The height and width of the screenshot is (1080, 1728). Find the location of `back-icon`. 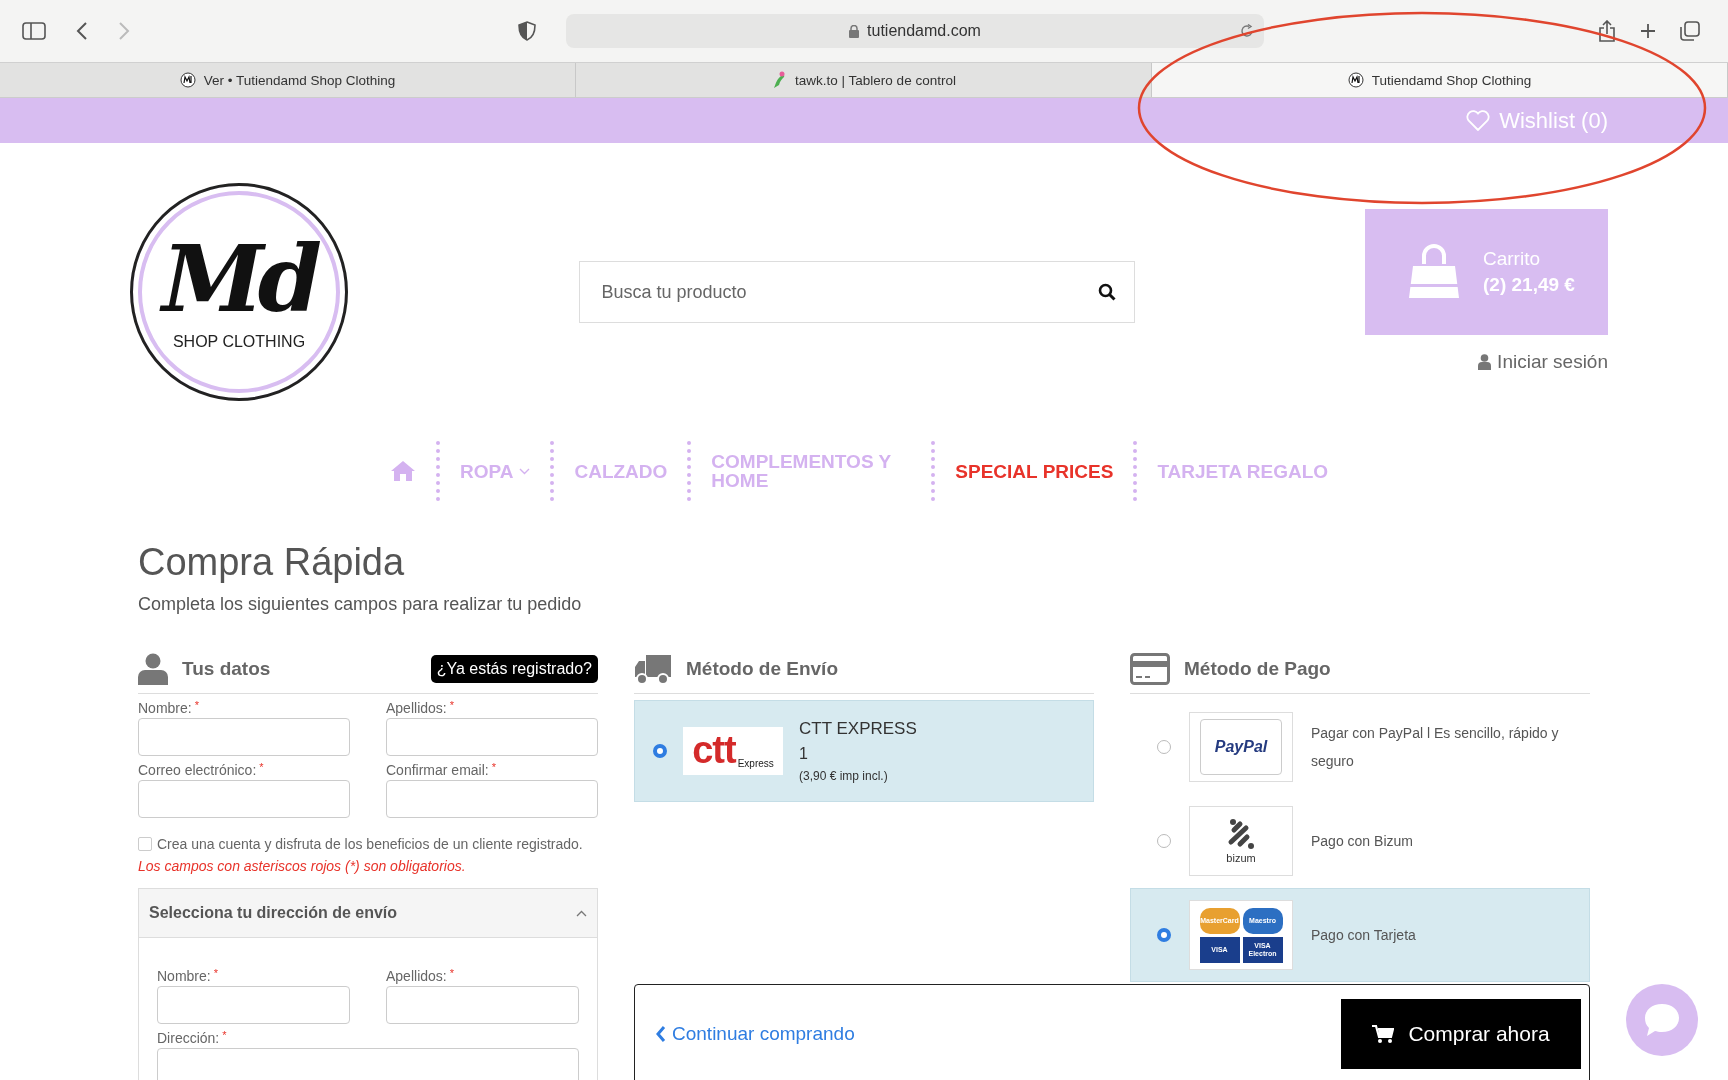

back-icon is located at coordinates (82, 31).